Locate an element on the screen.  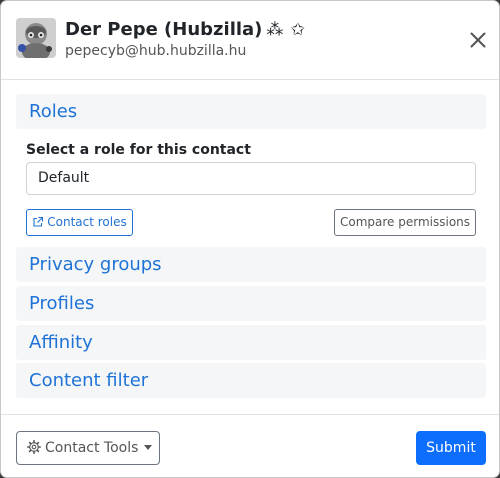
section-privacy-groups: Privacy groups is located at coordinates (251, 264).